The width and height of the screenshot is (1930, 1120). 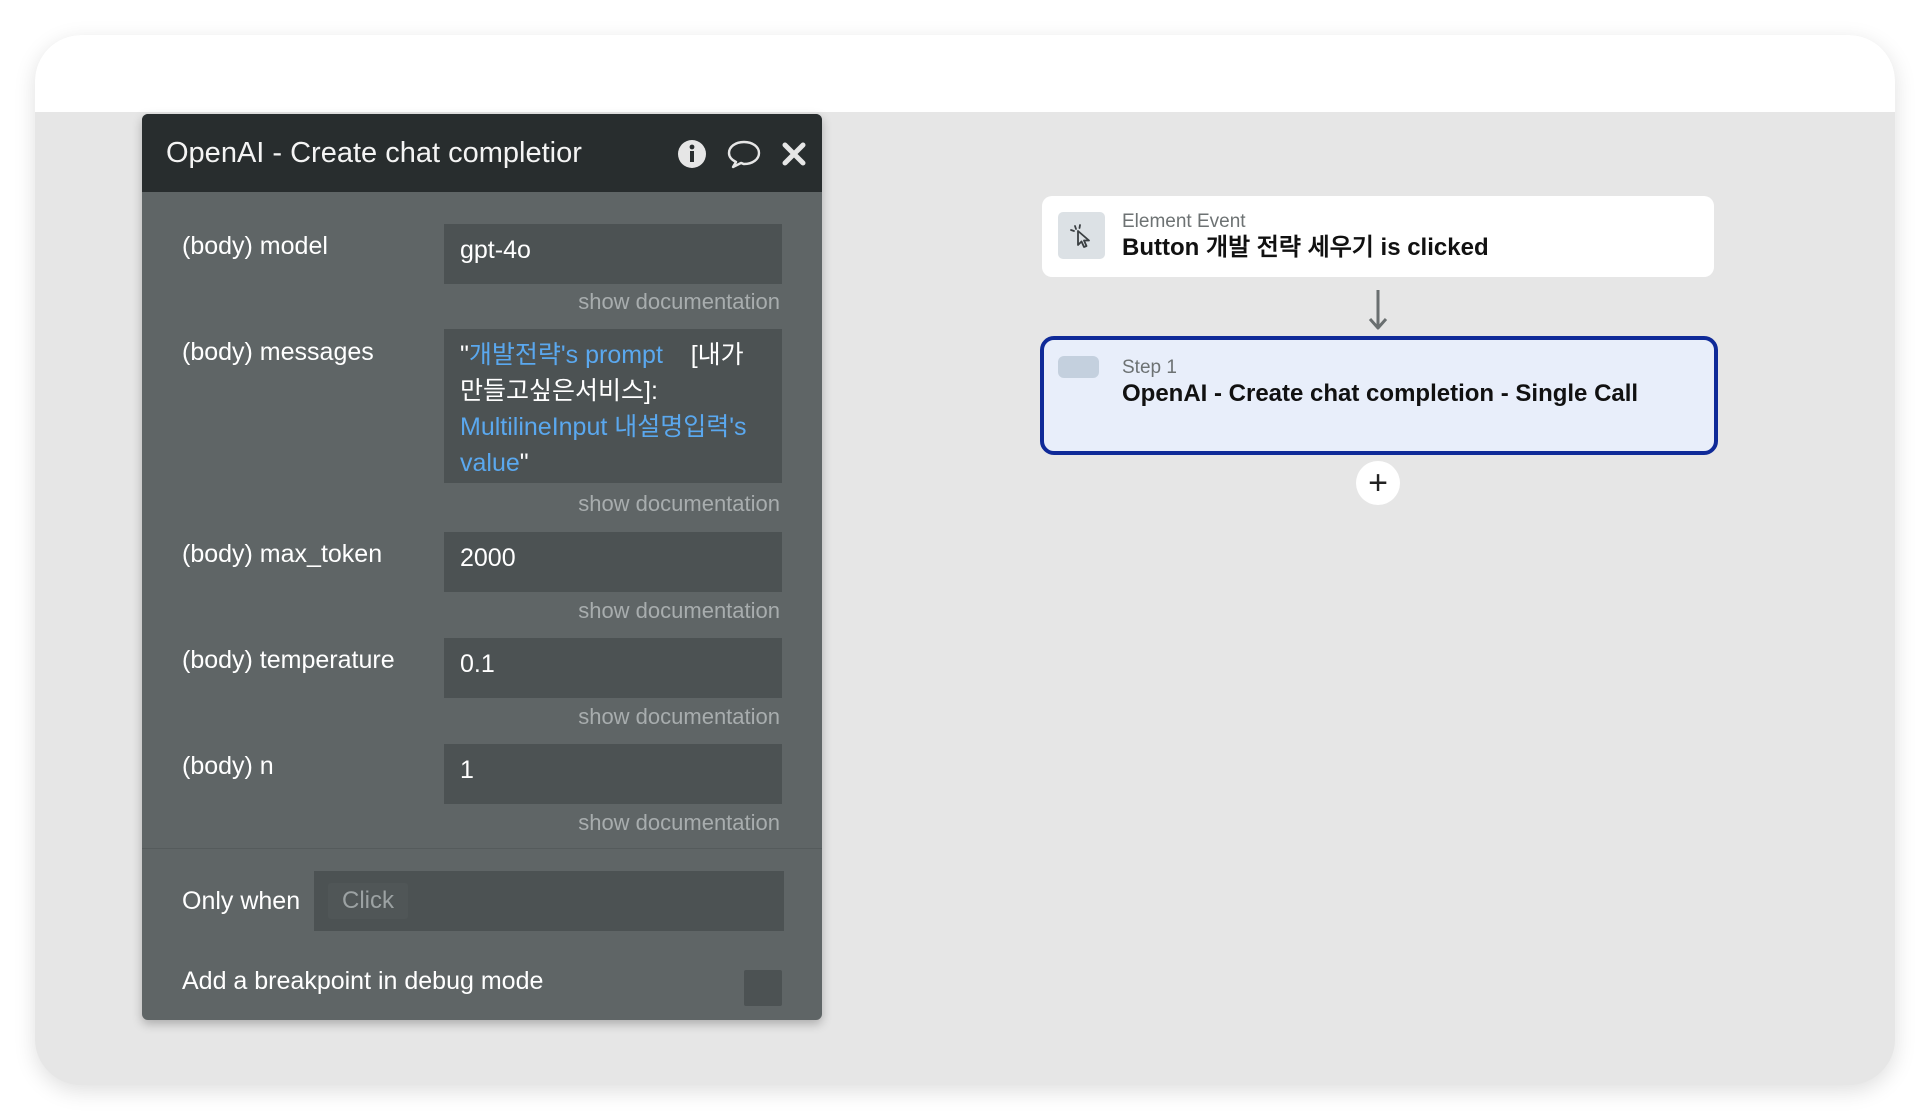 I want to click on event-type: Element Event, so click(x=1184, y=221).